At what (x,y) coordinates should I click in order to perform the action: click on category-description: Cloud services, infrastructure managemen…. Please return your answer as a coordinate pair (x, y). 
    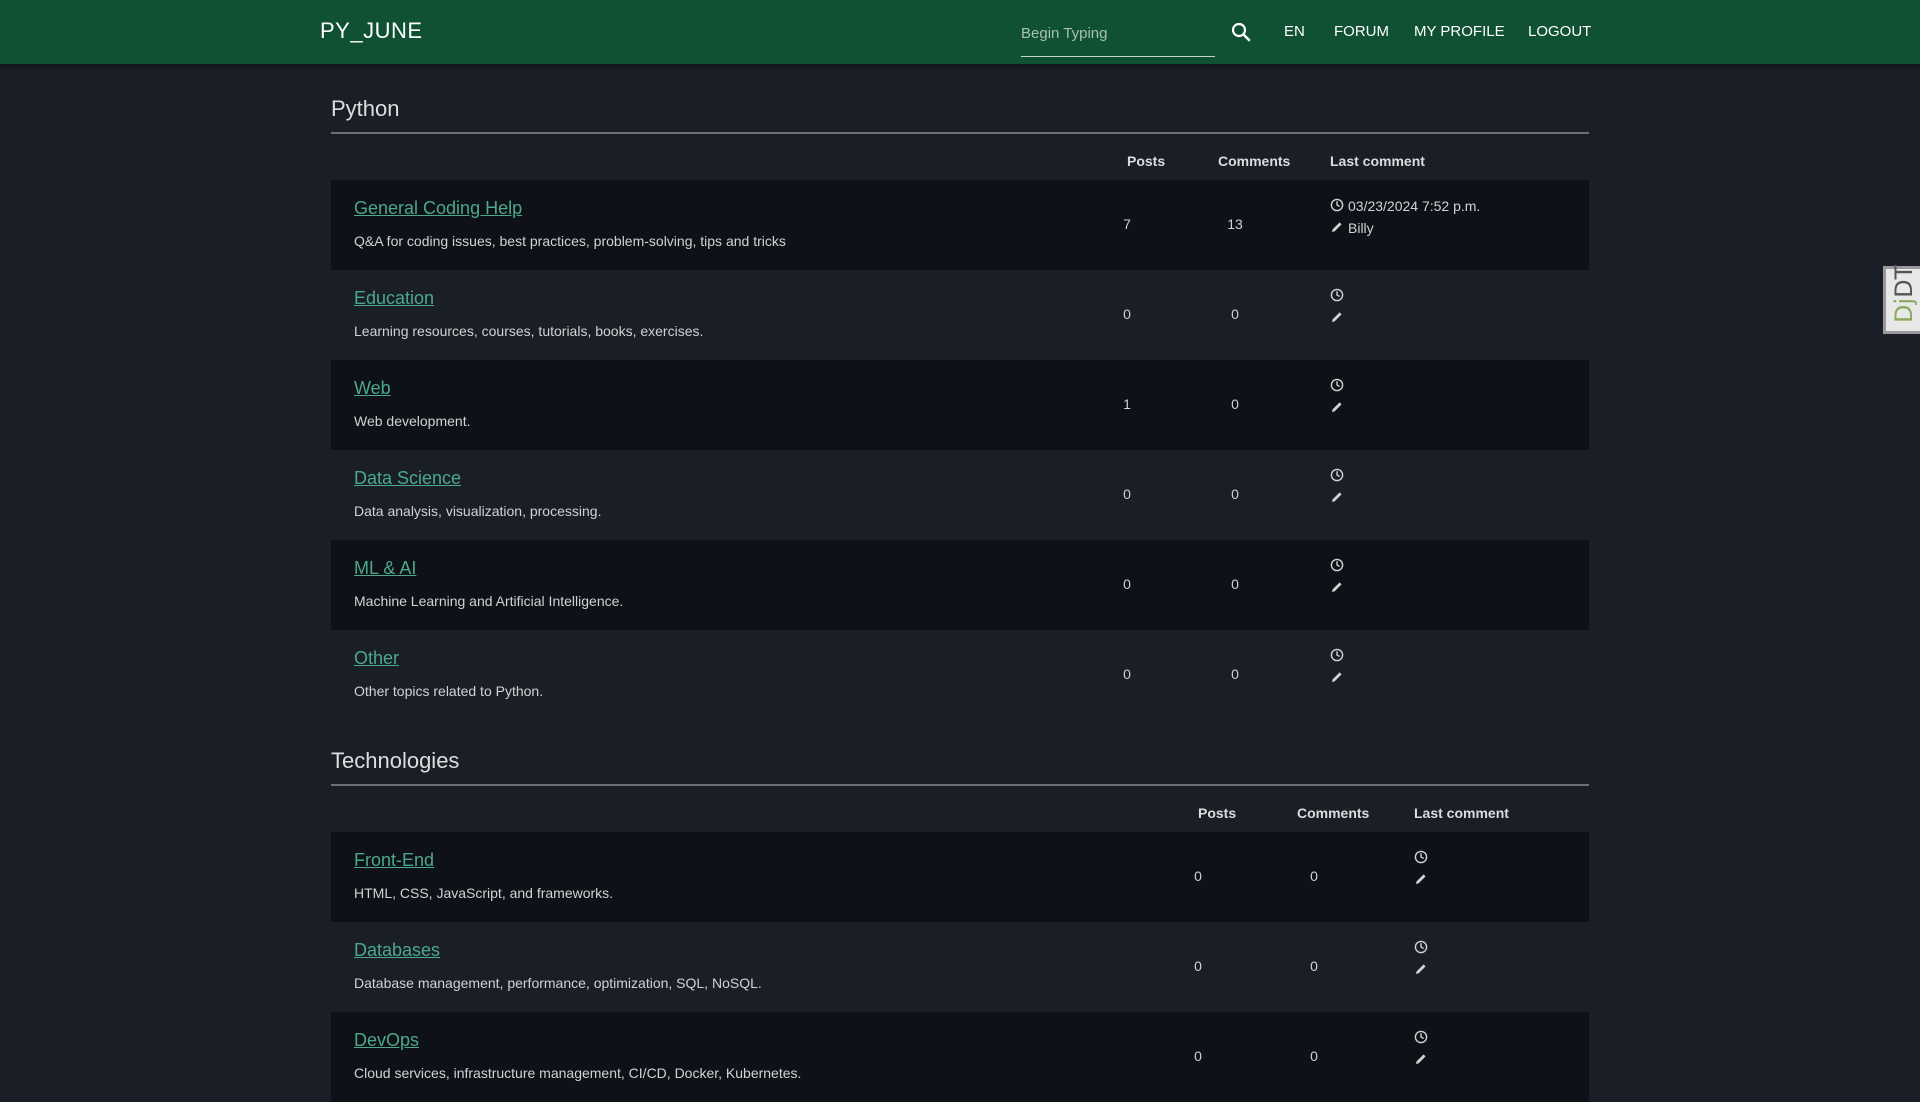
    Looking at the image, I should click on (578, 1073).